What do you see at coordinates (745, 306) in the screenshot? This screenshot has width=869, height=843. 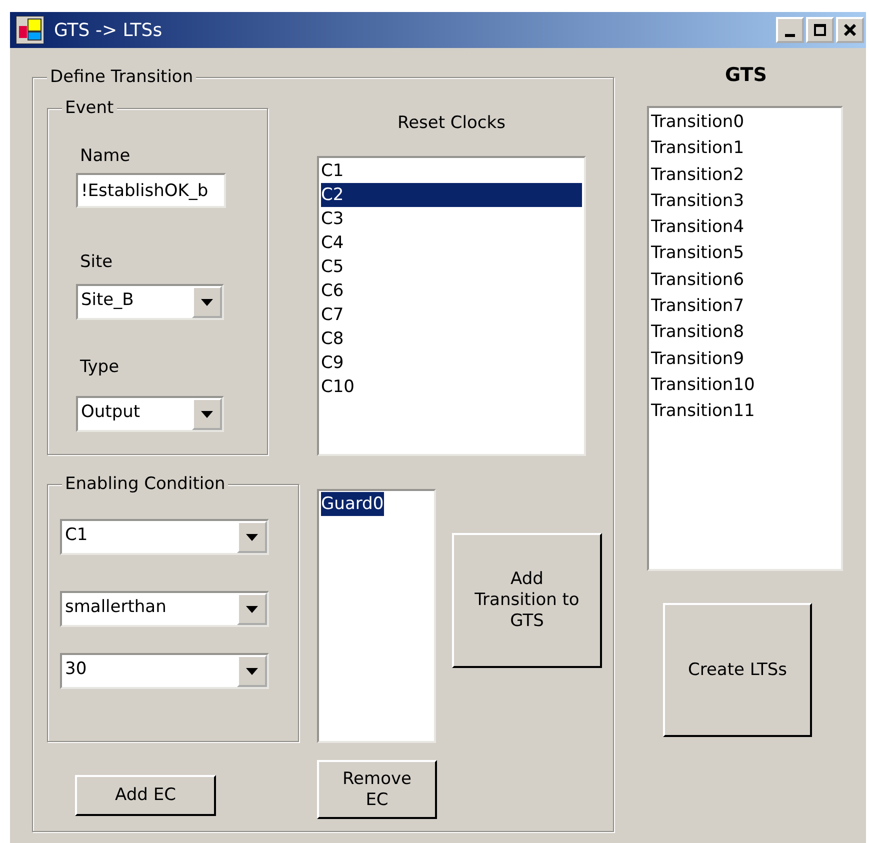 I see `list-item: Transition7` at bounding box center [745, 306].